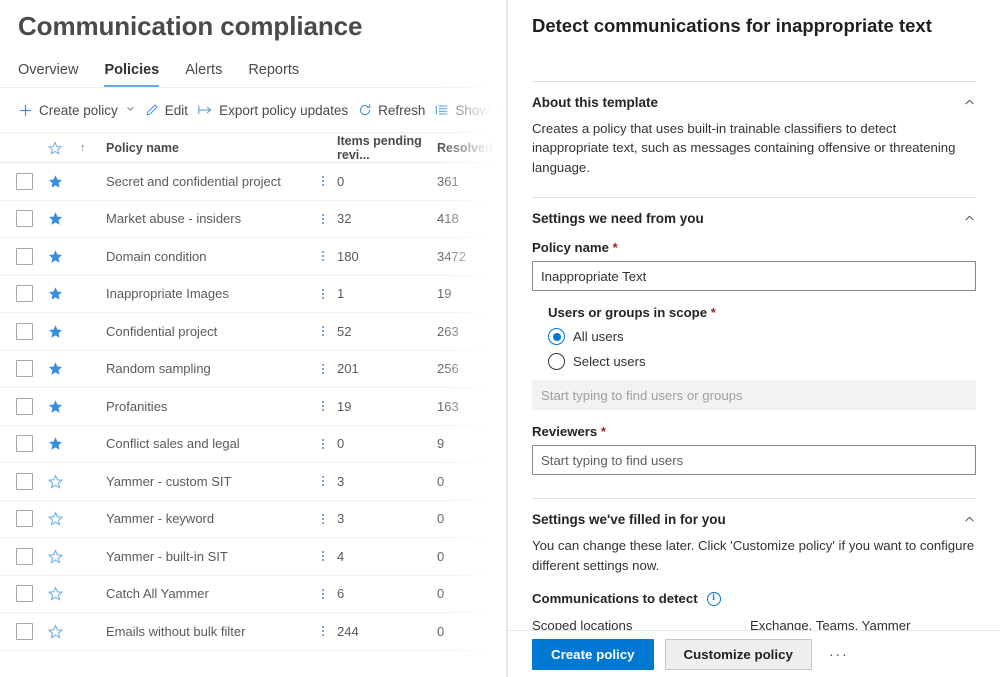 The height and width of the screenshot is (677, 1000). I want to click on more-options-button: ···, so click(839, 654).